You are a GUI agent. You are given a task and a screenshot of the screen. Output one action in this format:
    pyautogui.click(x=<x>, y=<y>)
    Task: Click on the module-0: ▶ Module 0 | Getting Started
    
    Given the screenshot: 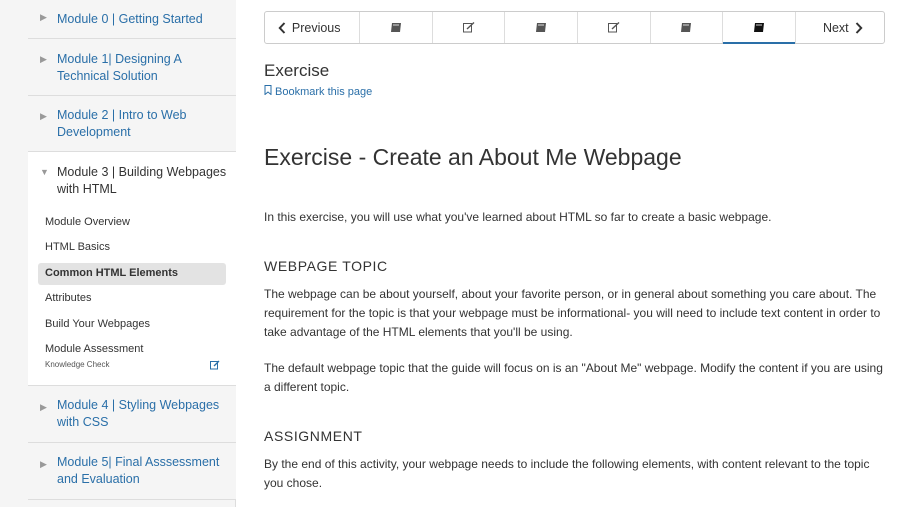 What is the action you would take?
    pyautogui.click(x=132, y=19)
    